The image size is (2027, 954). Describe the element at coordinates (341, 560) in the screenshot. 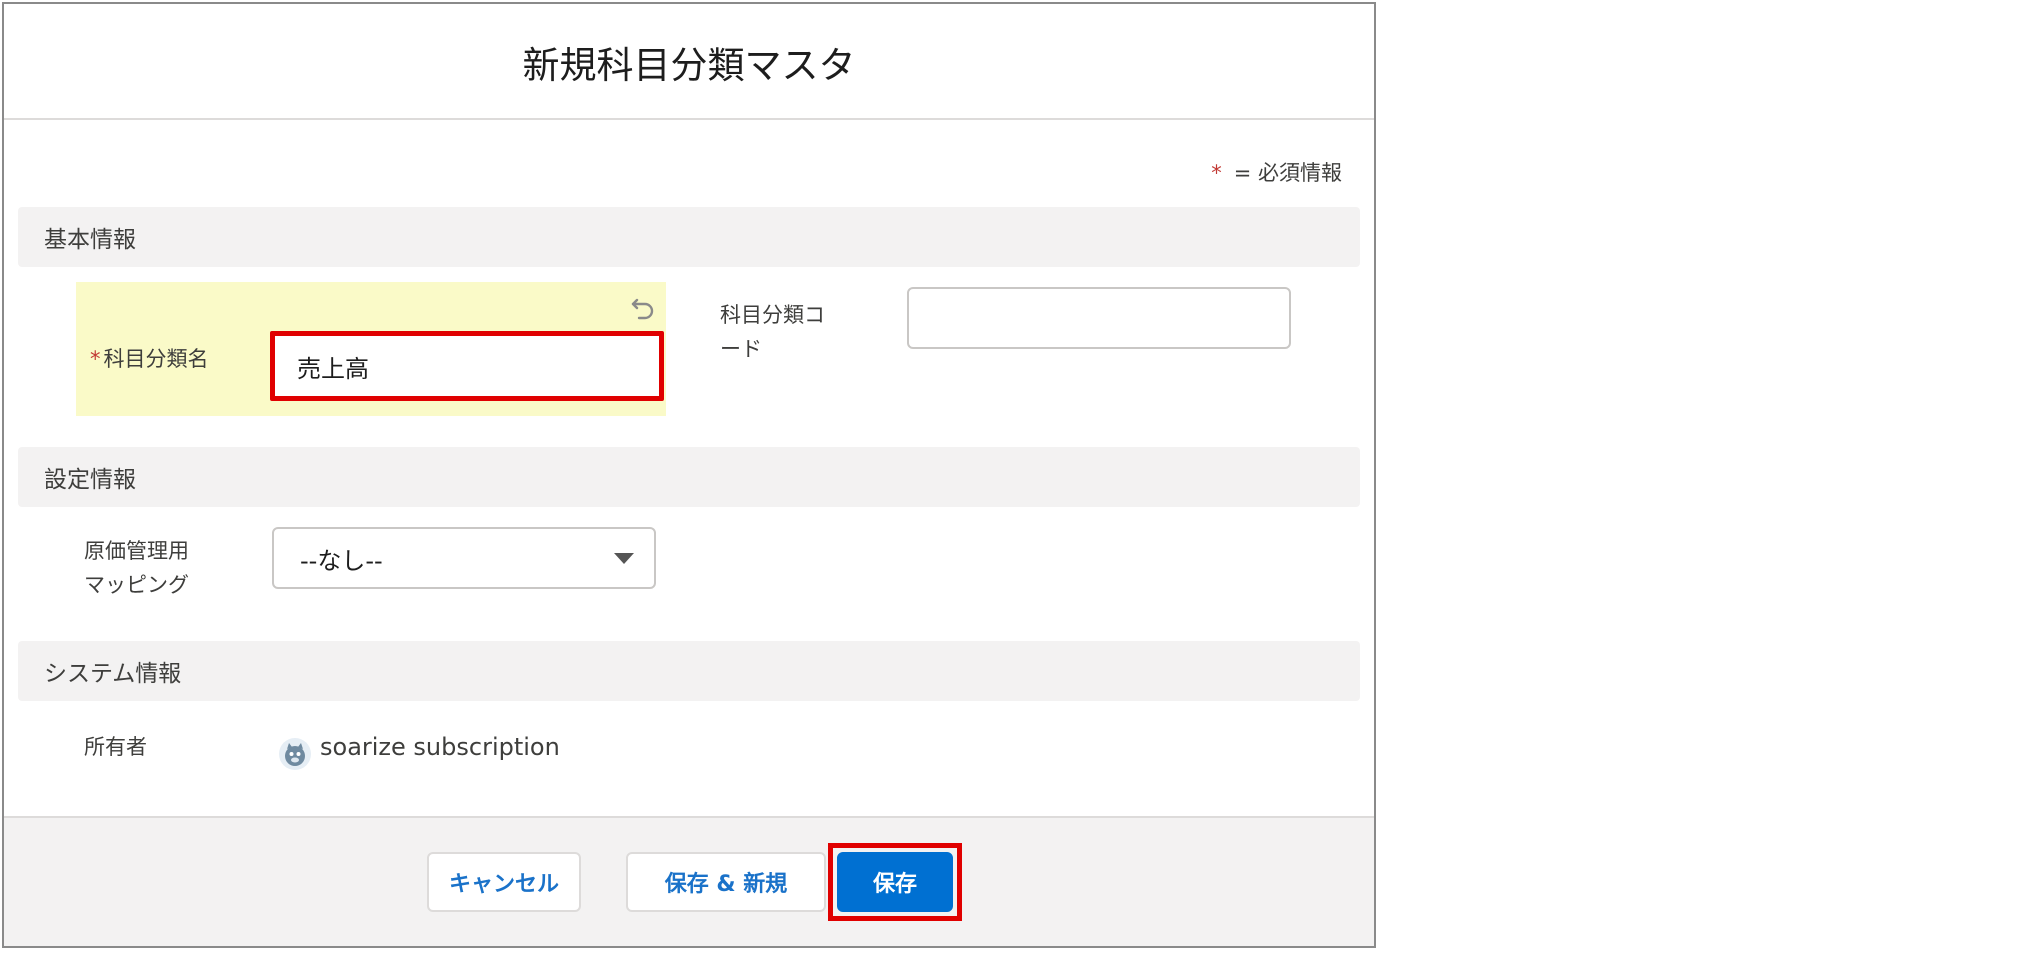

I see `cost-mapping-value: --なし--` at that location.